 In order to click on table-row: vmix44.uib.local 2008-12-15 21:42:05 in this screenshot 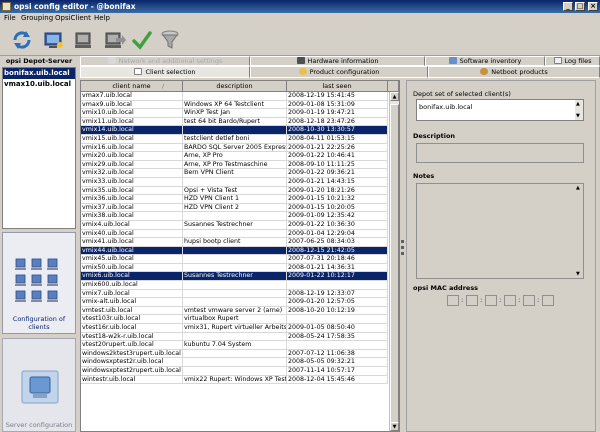, I will do `click(234, 251)`.